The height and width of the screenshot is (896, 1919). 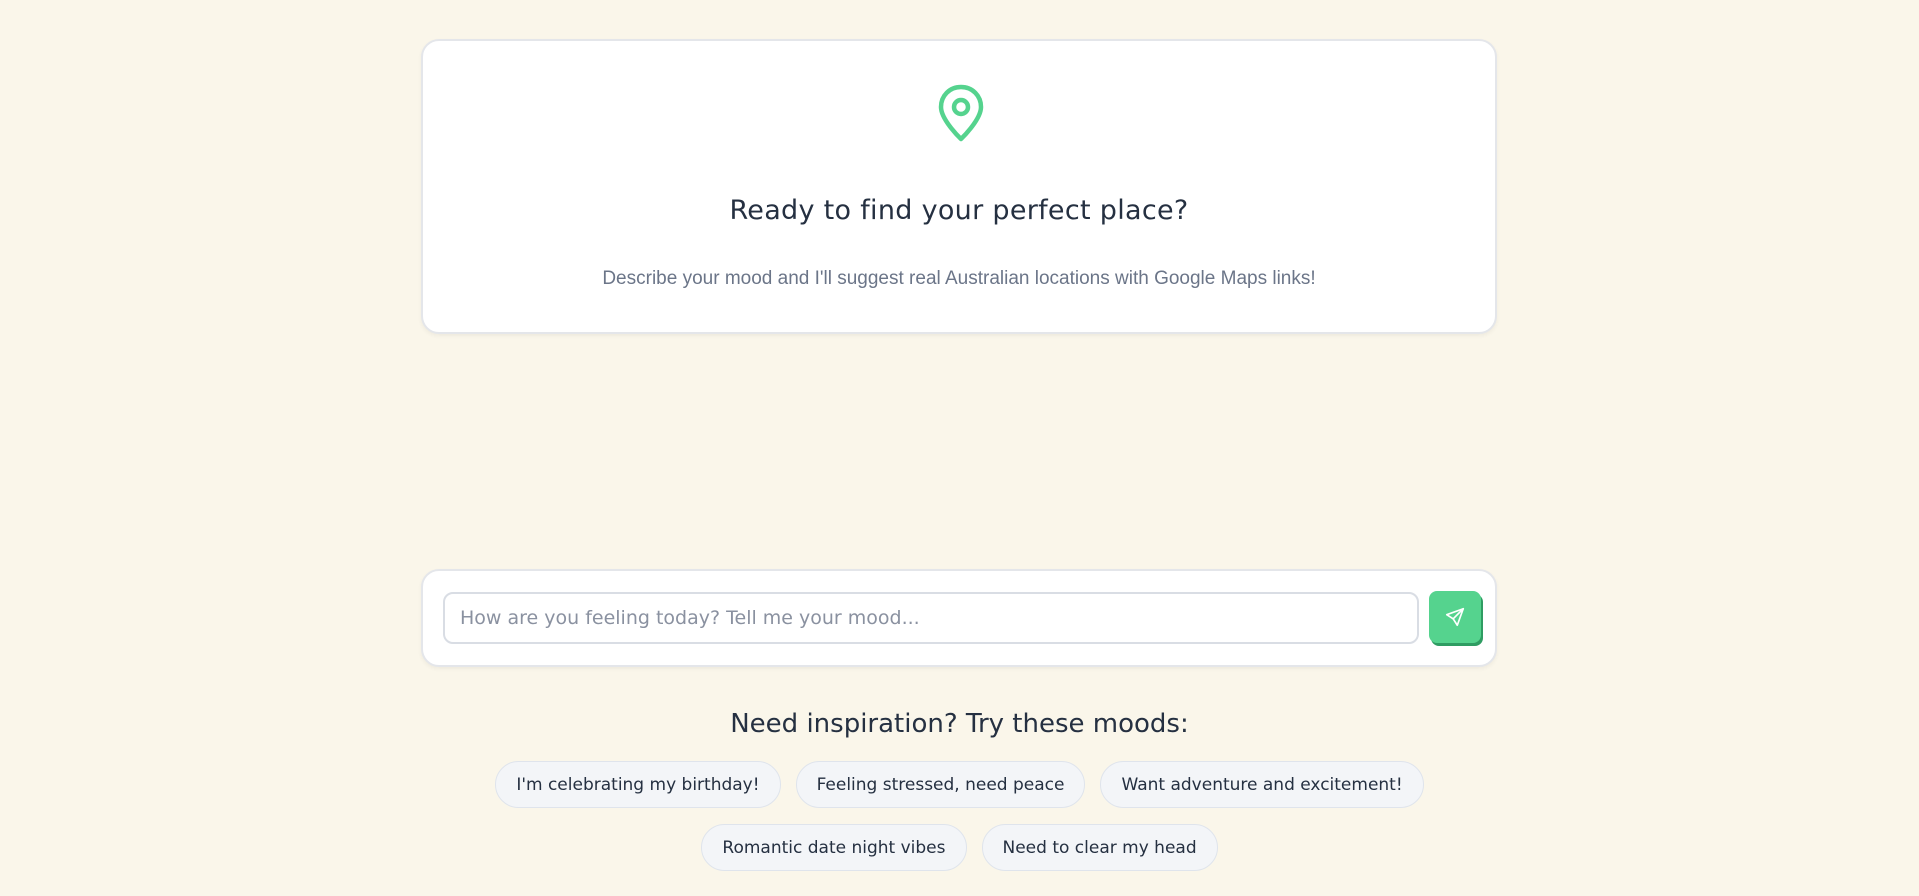 I want to click on send-icon, so click(x=1455, y=617).